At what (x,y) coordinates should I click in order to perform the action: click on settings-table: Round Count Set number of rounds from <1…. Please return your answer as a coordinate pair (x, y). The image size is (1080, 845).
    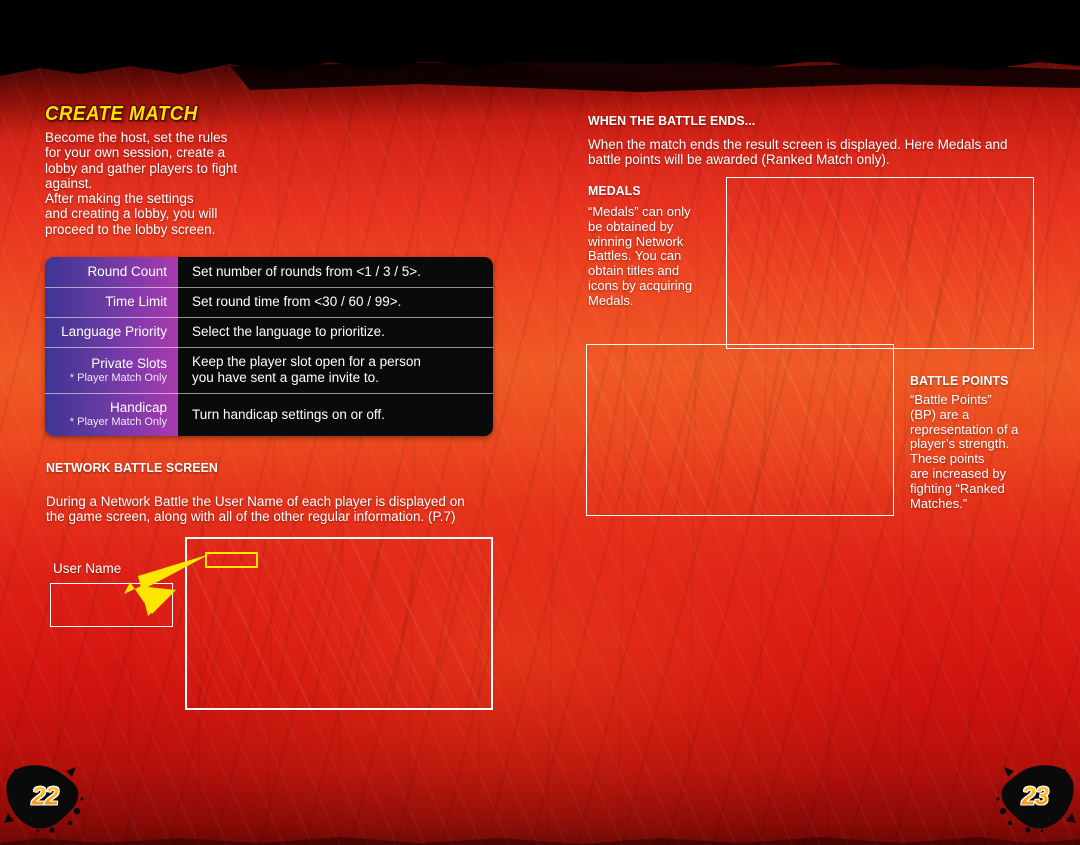
    Looking at the image, I should click on (269, 346).